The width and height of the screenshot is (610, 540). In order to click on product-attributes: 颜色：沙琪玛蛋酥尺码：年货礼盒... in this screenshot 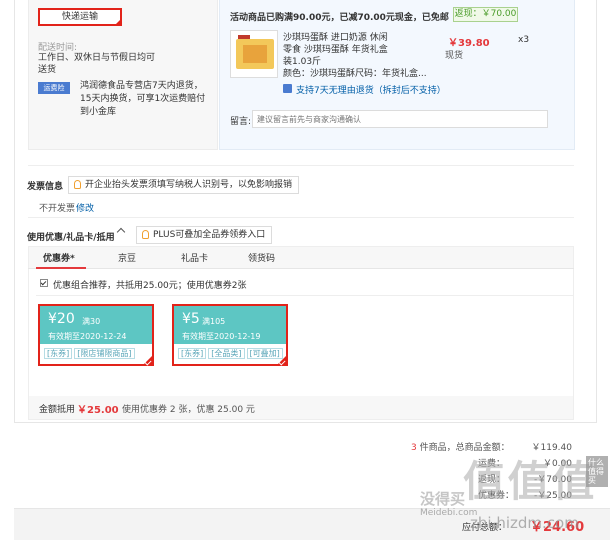, I will do `click(355, 74)`.